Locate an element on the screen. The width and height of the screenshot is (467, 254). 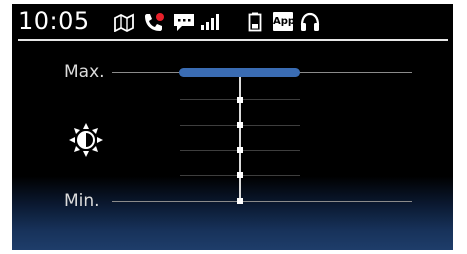
status-bar: 10:05 App is located at coordinates (232, 22).